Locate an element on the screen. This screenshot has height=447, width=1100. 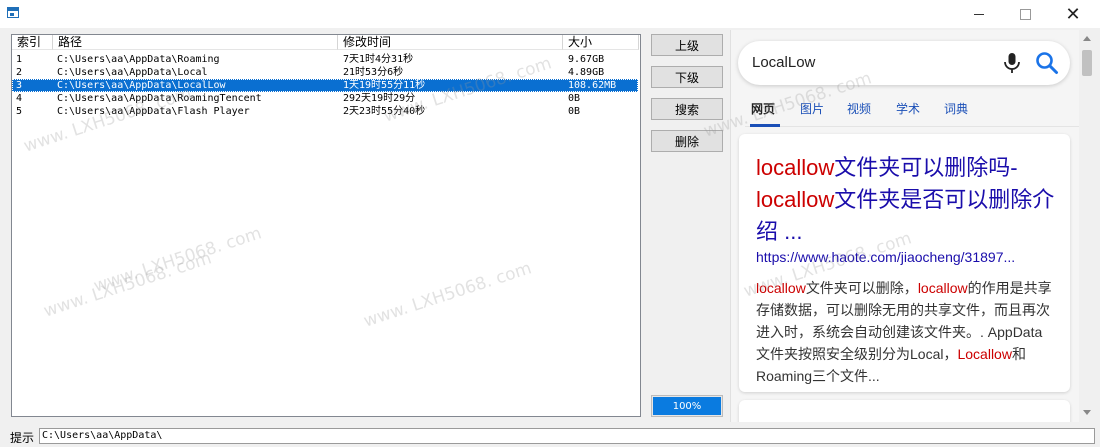
cell-path: C:\Users\aa\AppData\Local is located at coordinates (132, 72).